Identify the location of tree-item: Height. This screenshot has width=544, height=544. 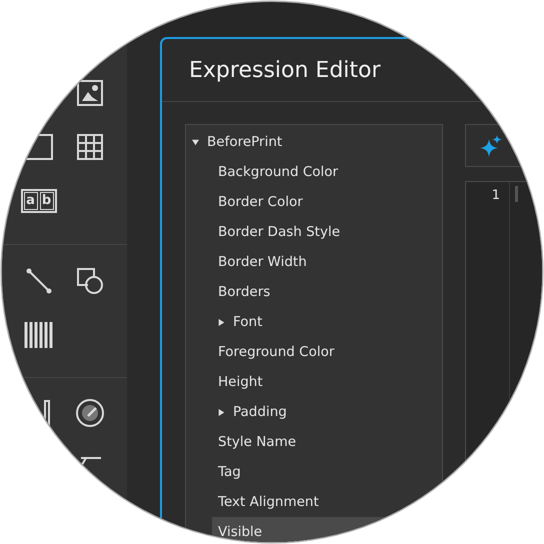
(327, 382).